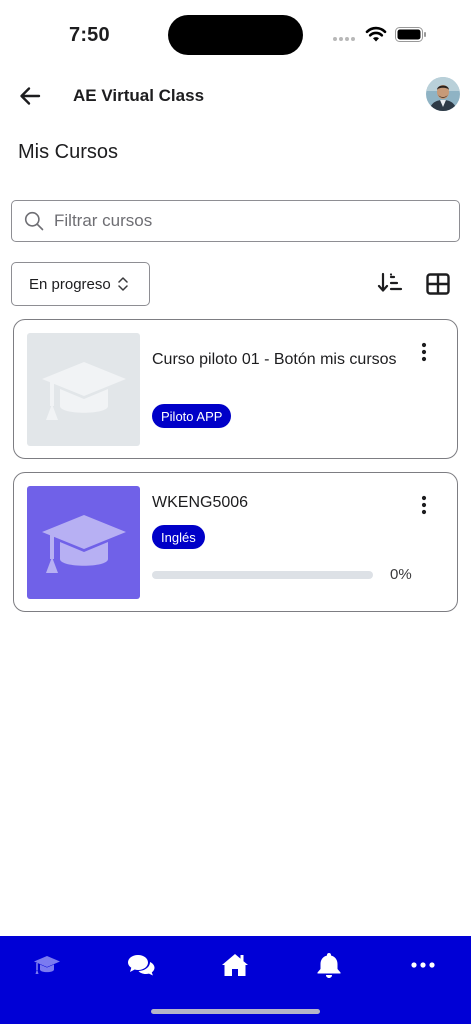 Image resolution: width=471 pixels, height=1024 pixels. What do you see at coordinates (122, 284) in the screenshot?
I see `chevron-up-down-icon` at bounding box center [122, 284].